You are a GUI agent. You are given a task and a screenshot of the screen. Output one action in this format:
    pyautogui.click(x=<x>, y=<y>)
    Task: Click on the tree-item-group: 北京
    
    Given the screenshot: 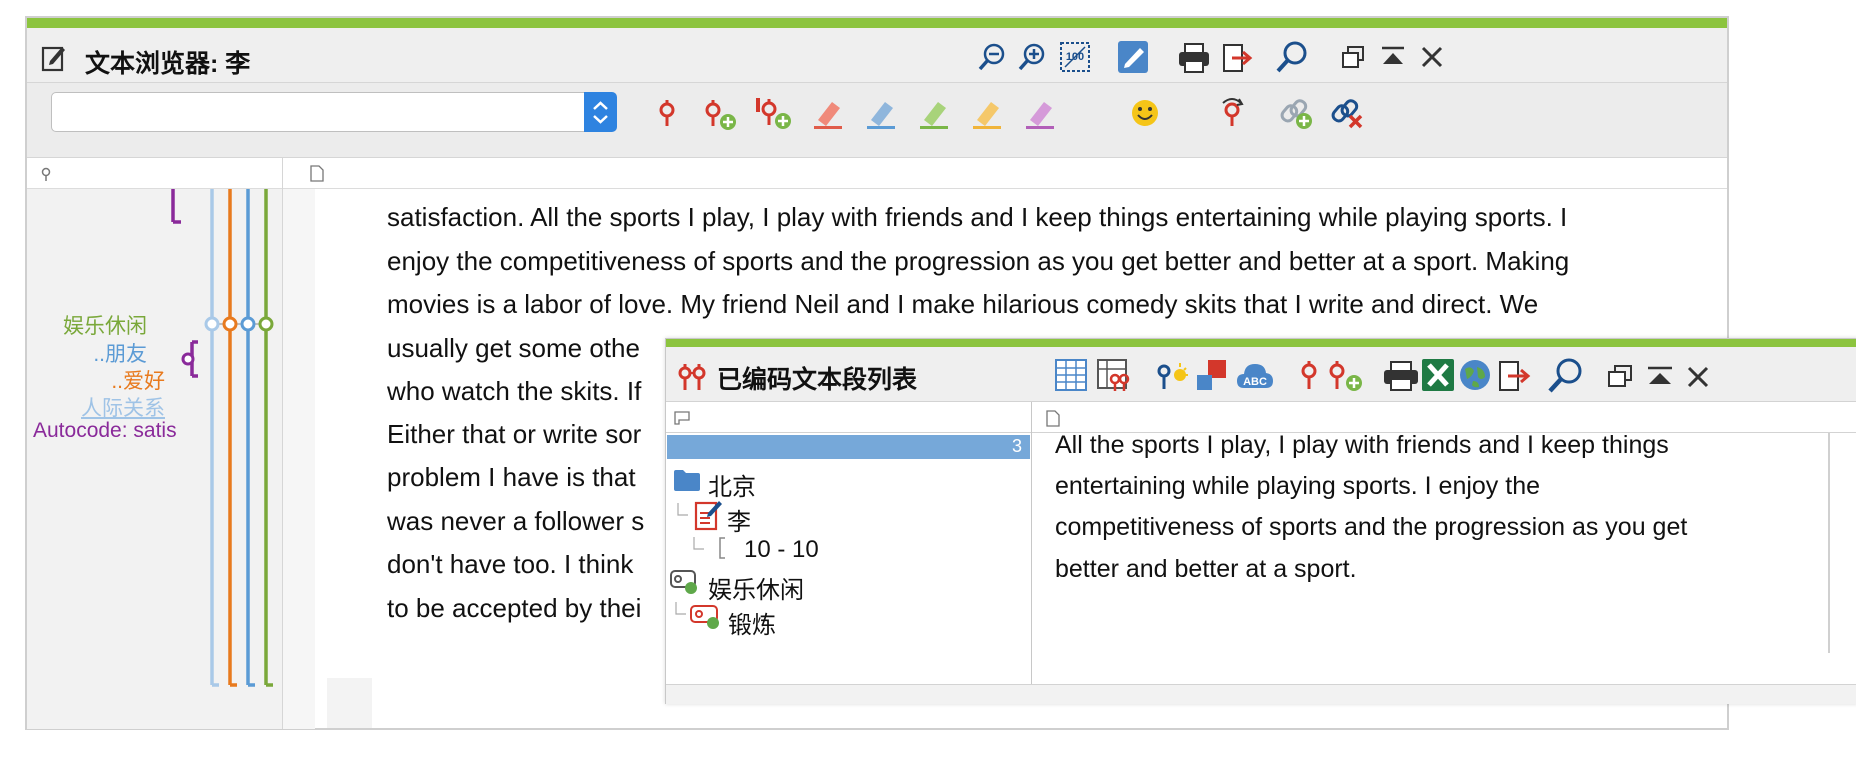 What is the action you would take?
    pyautogui.click(x=732, y=484)
    